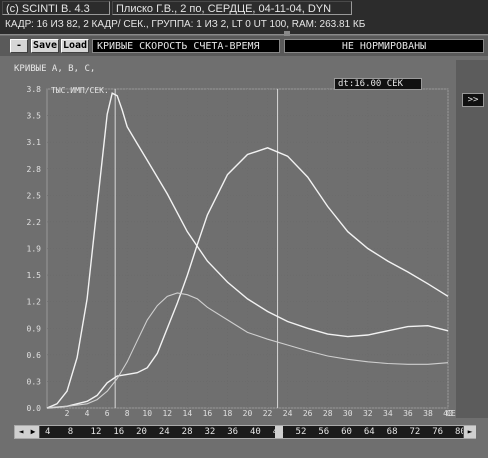  What do you see at coordinates (127, 413) in the screenshot?
I see `x-tick-label: 8` at bounding box center [127, 413].